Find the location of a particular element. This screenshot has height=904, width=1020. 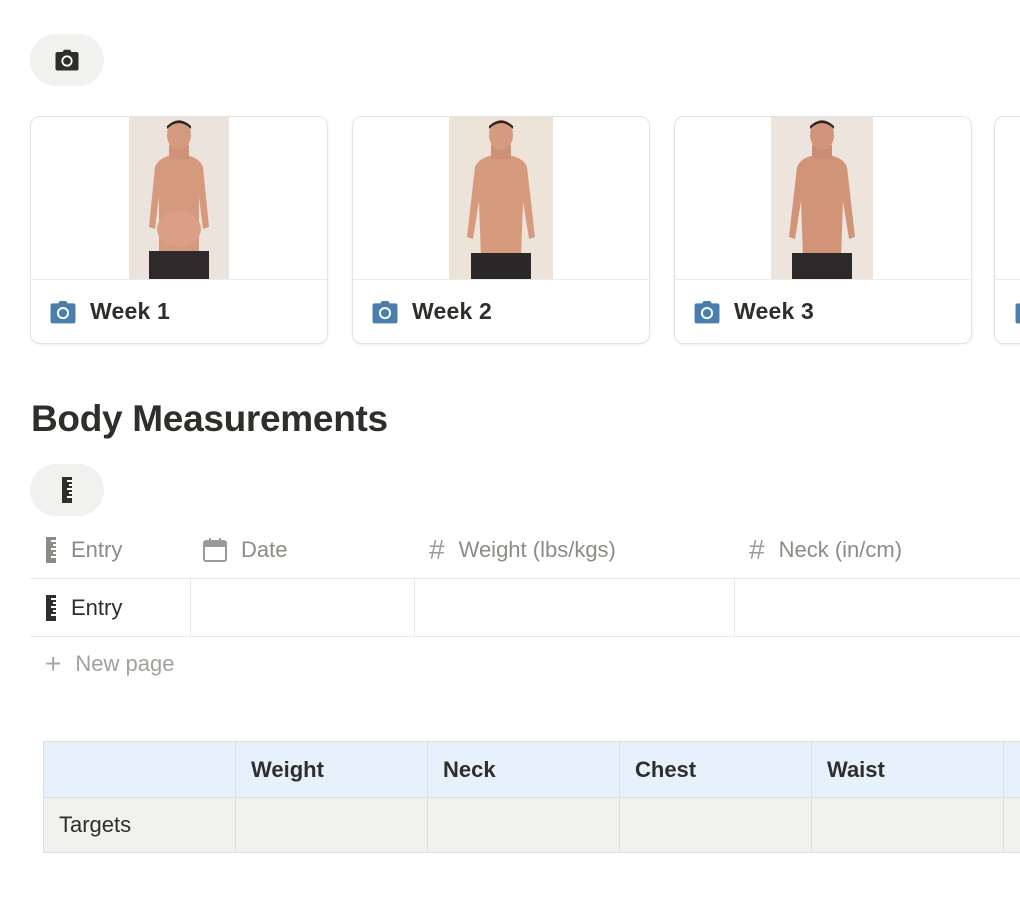

column-header-weight: # Weight (lbs/kgs) is located at coordinates (574, 550).